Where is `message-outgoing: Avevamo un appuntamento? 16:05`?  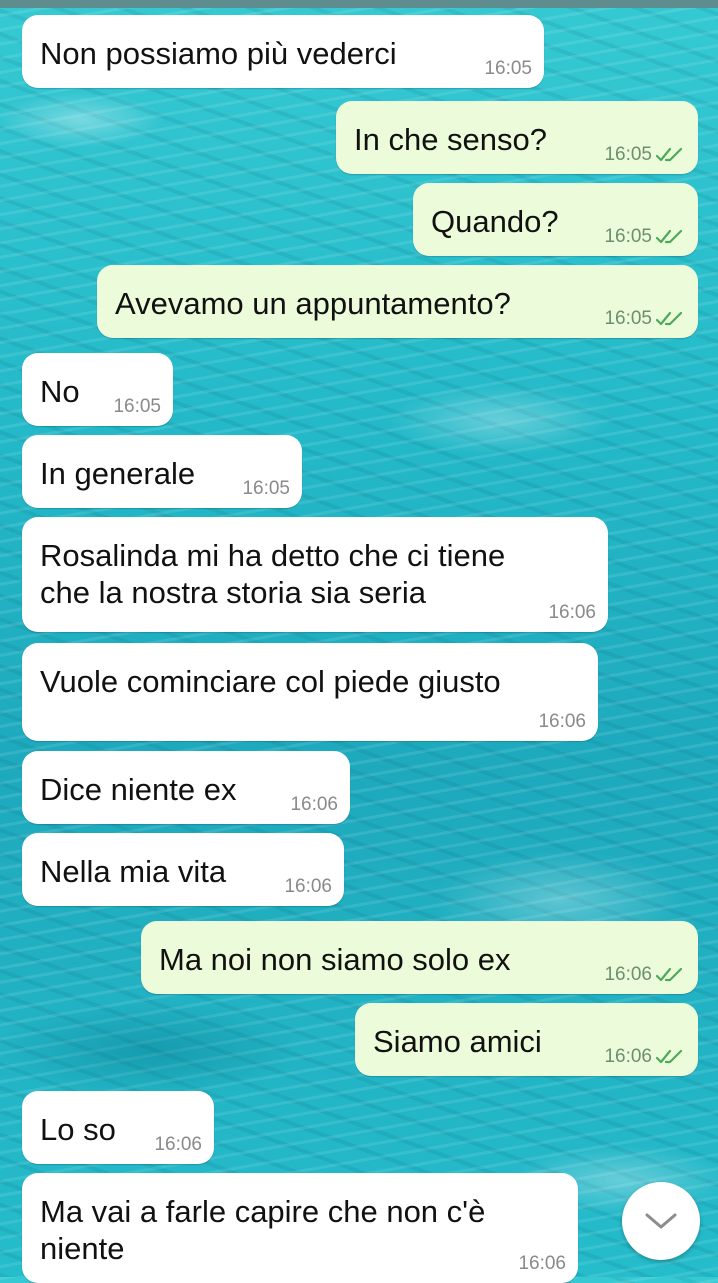 message-outgoing: Avevamo un appuntamento? 16:05 is located at coordinates (397, 301).